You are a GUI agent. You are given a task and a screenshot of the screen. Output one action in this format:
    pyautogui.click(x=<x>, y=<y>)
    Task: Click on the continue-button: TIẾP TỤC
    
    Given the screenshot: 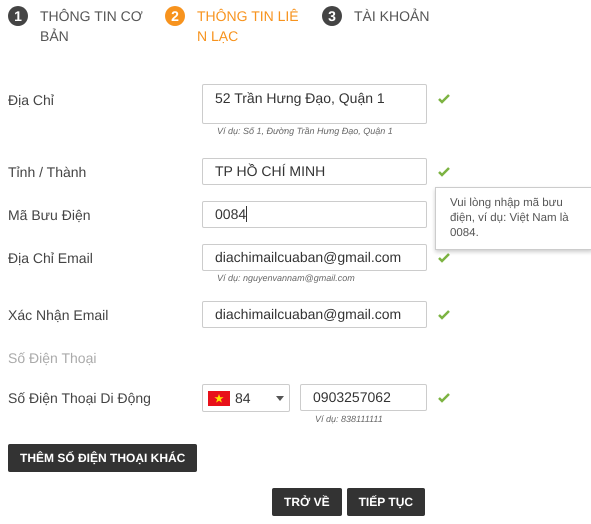 What is the action you would take?
    pyautogui.click(x=386, y=502)
    